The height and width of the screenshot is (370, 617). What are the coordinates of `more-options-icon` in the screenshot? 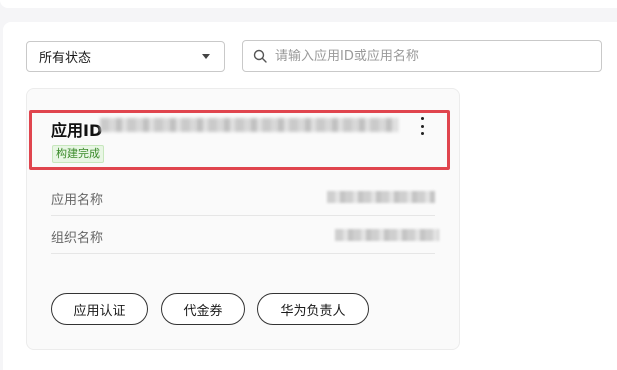 It's located at (422, 126).